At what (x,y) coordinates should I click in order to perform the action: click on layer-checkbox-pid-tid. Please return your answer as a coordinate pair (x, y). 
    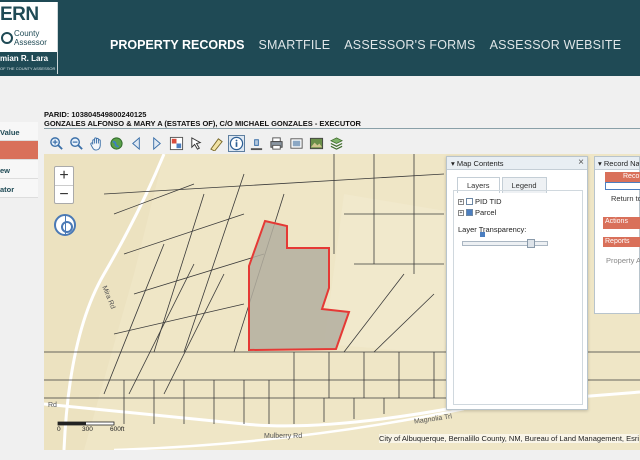
    Looking at the image, I should click on (469, 201).